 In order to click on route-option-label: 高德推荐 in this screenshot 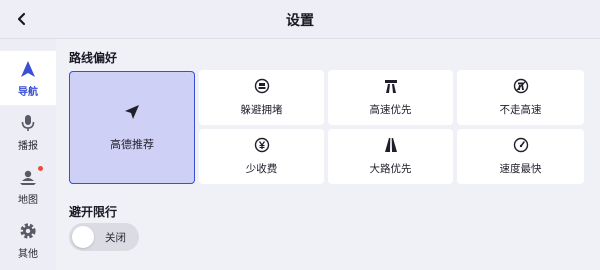, I will do `click(132, 144)`.